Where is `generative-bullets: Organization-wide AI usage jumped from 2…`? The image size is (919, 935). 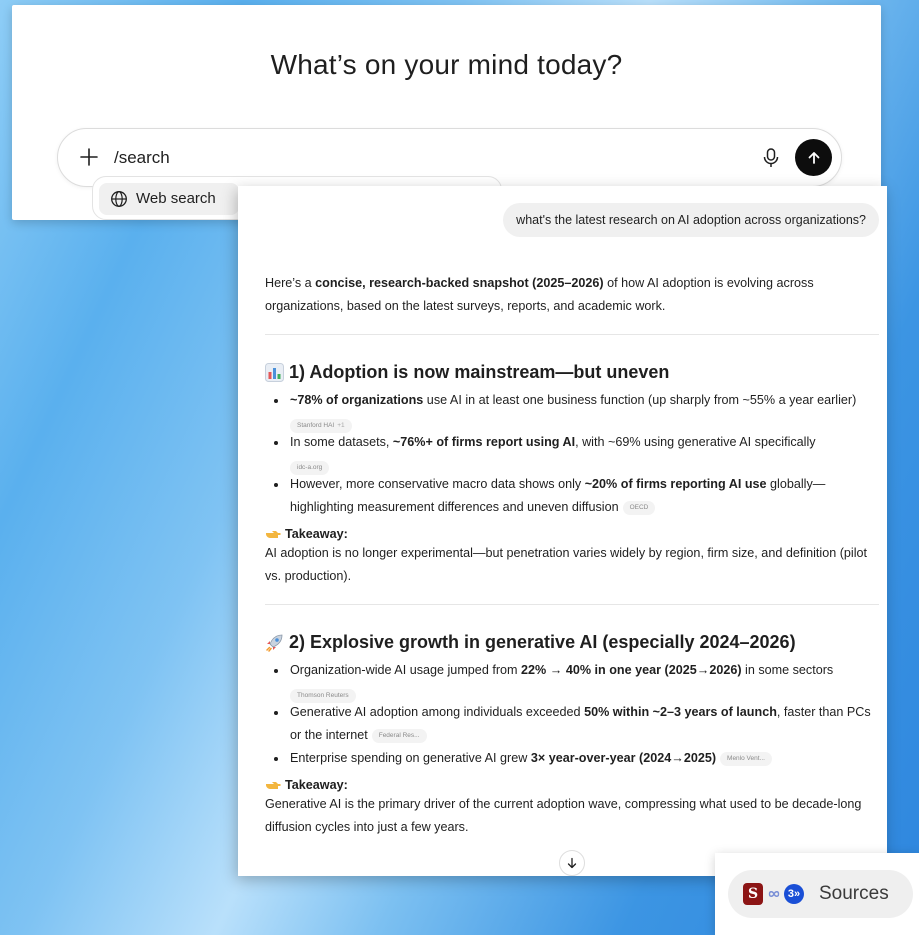 generative-bullets: Organization-wide AI usage jumped from 2… is located at coordinates (572, 714).